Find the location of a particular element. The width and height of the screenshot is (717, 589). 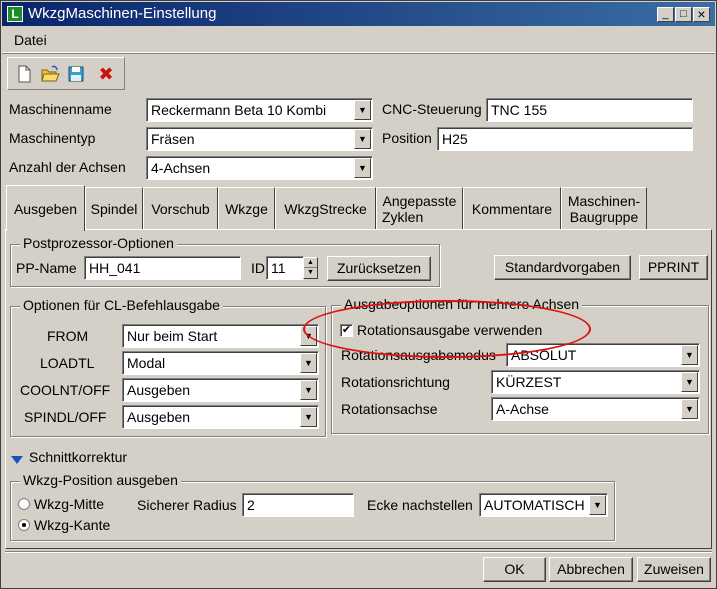

tab-label: Ausgeben is located at coordinates (45, 208).